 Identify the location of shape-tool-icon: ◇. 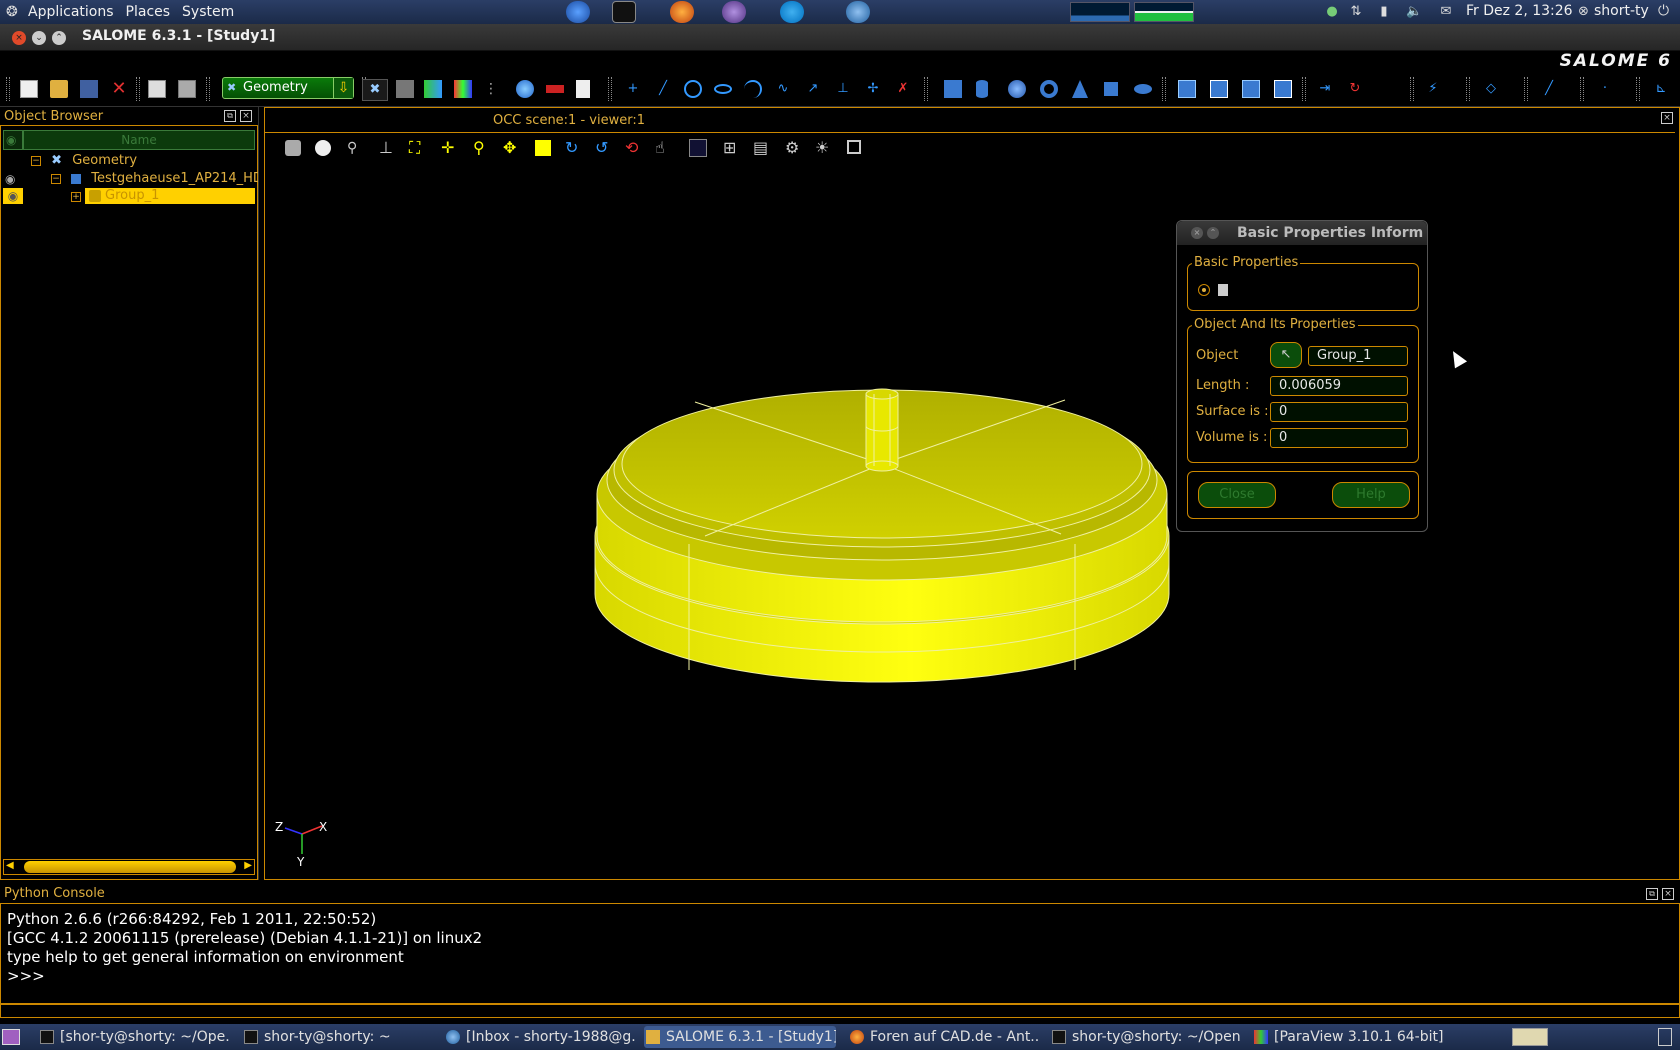
(1491, 89).